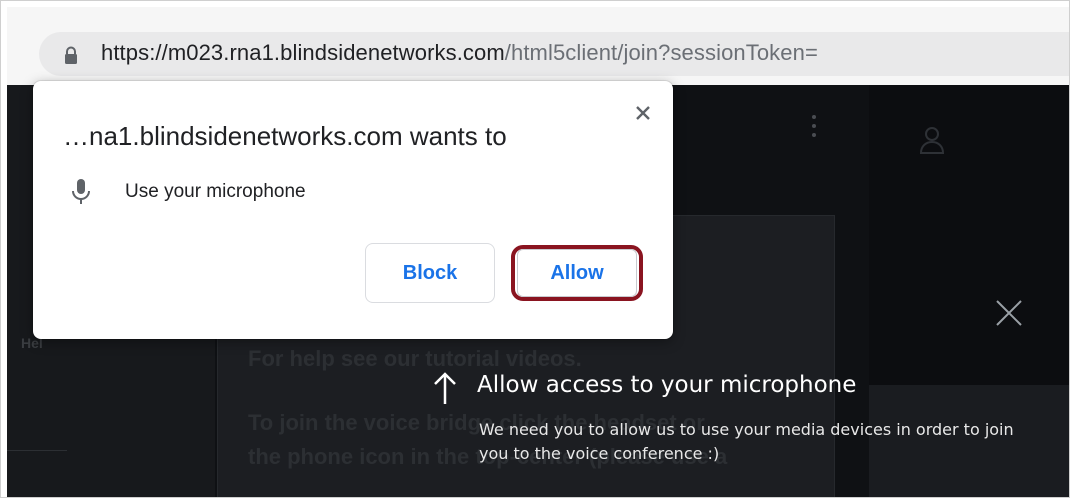 The image size is (1070, 498). What do you see at coordinates (215, 191) in the screenshot?
I see `permission-label: Use your microphone` at bounding box center [215, 191].